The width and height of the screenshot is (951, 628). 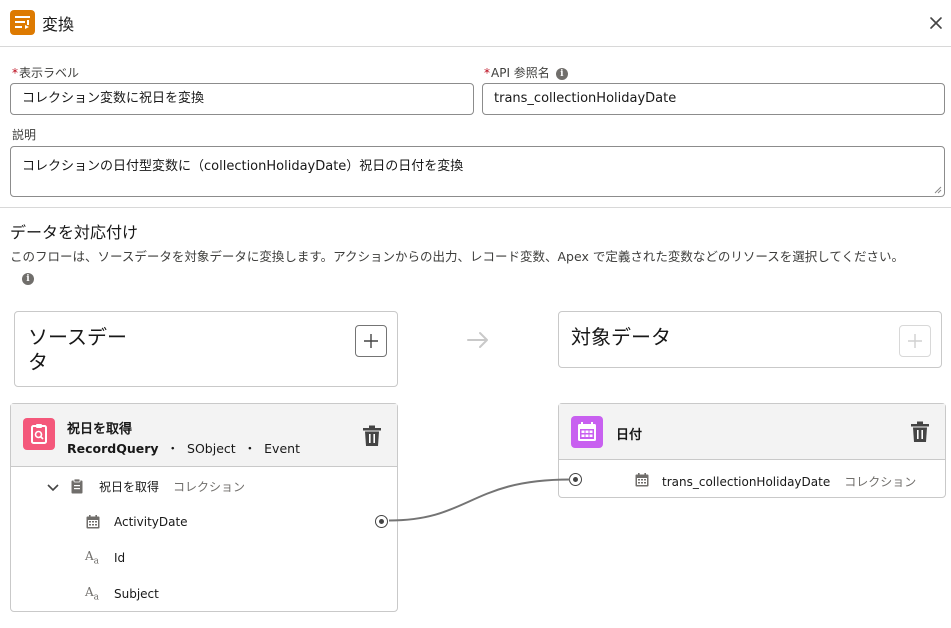 I want to click on add-source-button, so click(x=371, y=341).